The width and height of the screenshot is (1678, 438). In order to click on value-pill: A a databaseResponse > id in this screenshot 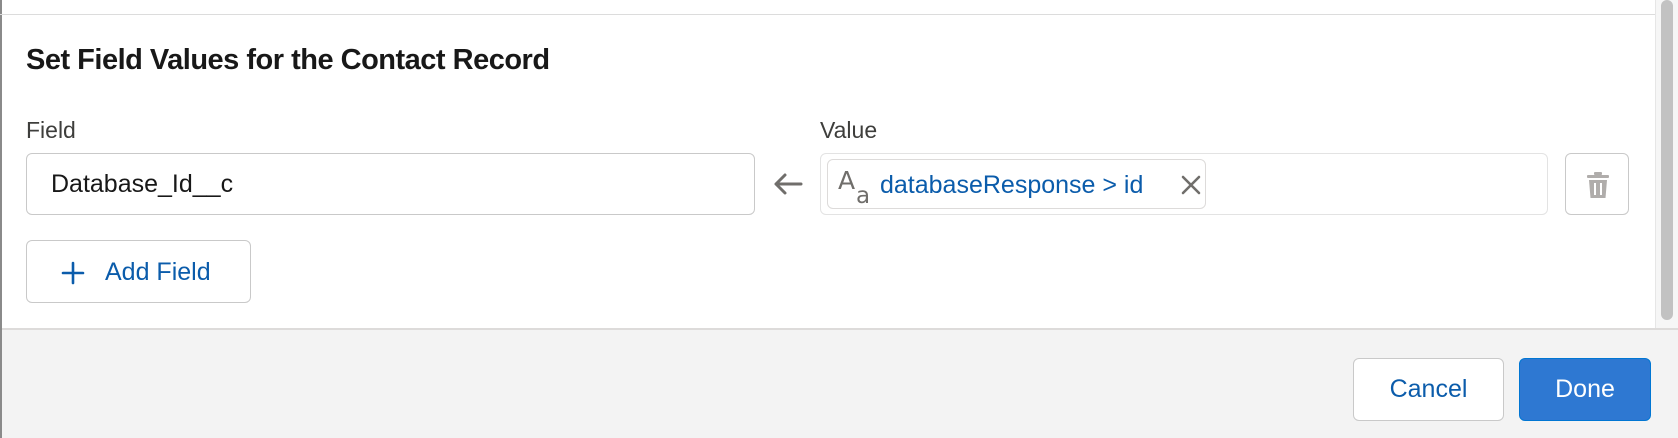, I will do `click(1016, 184)`.